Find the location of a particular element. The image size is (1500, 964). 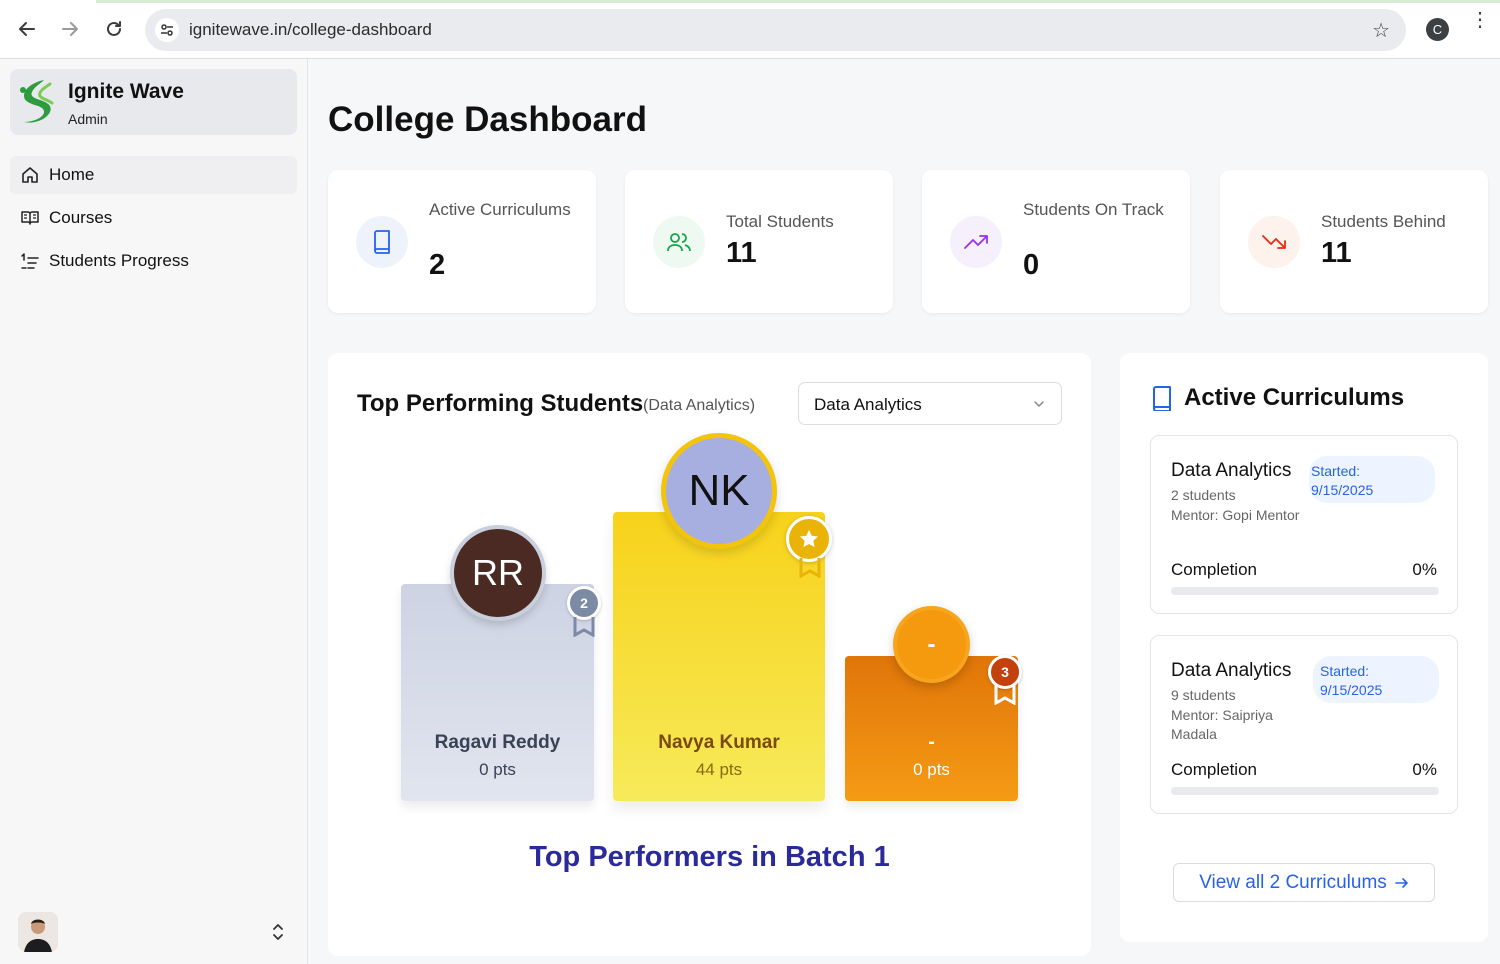

browser-toolbar: ignitewave.in/college-dashboard ☆ C ⋮ is located at coordinates (750, 29).